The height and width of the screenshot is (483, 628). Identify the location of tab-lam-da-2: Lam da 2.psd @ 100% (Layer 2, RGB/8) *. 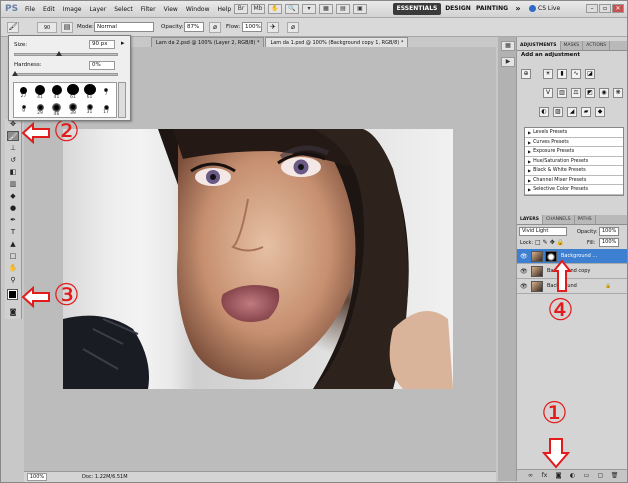
(208, 42).